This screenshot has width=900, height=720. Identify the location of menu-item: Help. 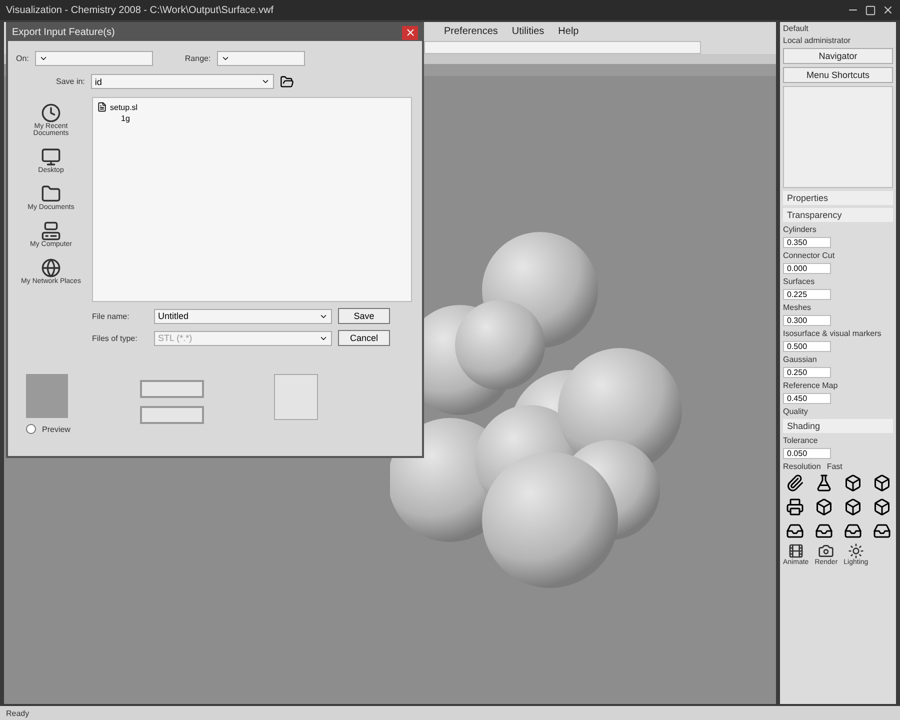
(568, 31).